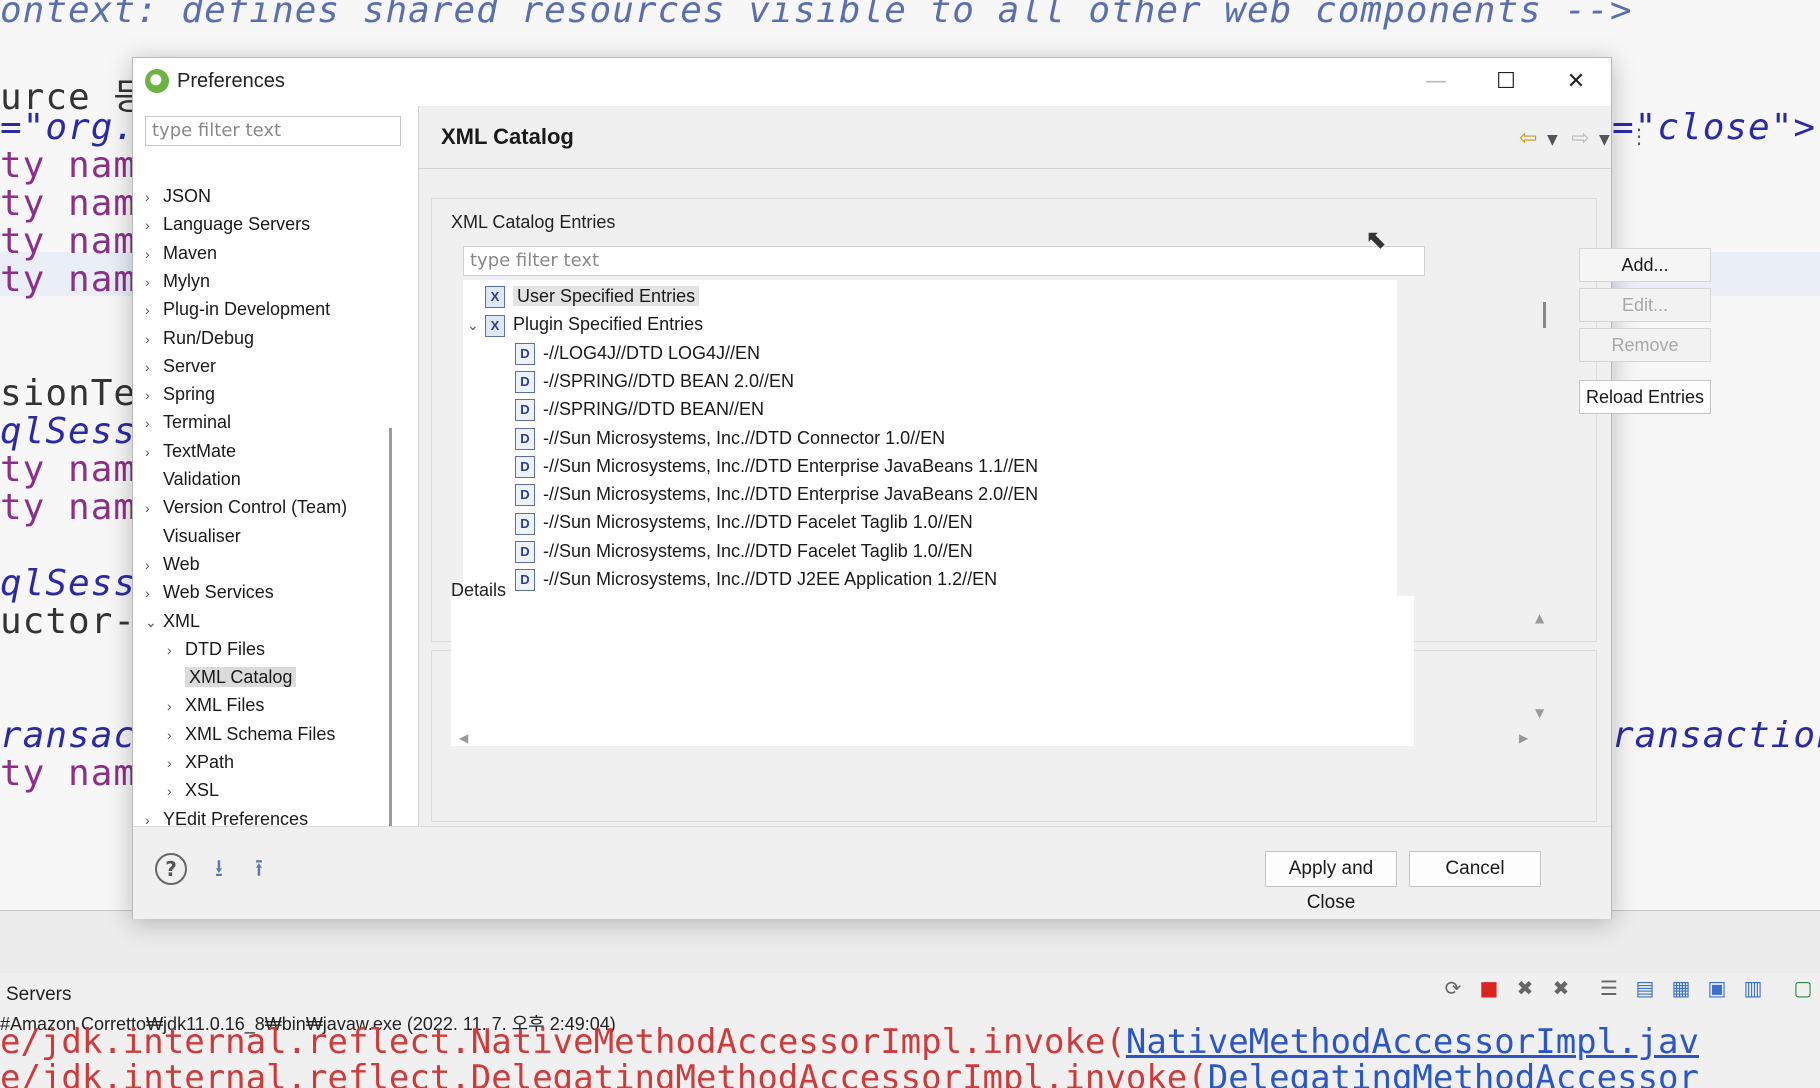 The height and width of the screenshot is (1088, 1820). I want to click on back-arrow-icon: ⇦, so click(1528, 138).